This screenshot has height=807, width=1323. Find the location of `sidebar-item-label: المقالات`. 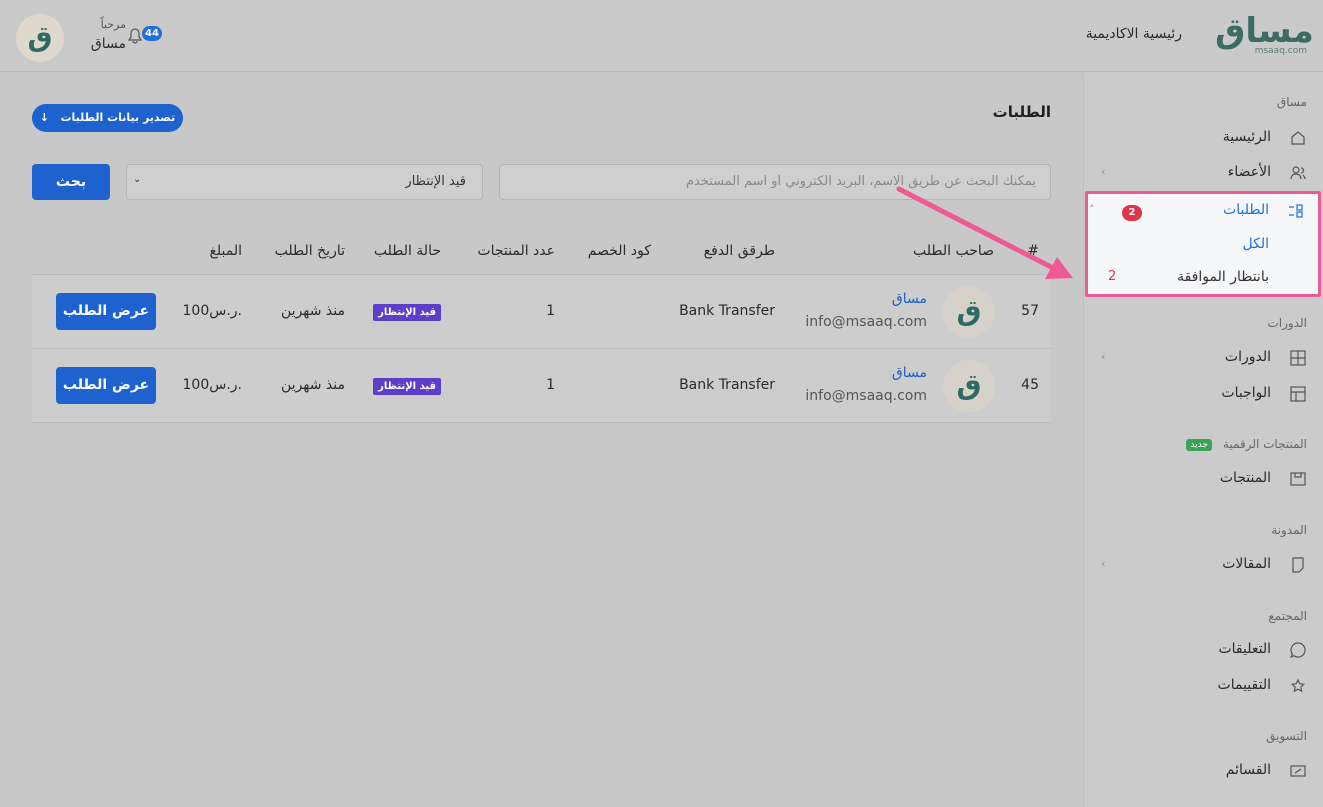

sidebar-item-label: المقالات is located at coordinates (1246, 564).